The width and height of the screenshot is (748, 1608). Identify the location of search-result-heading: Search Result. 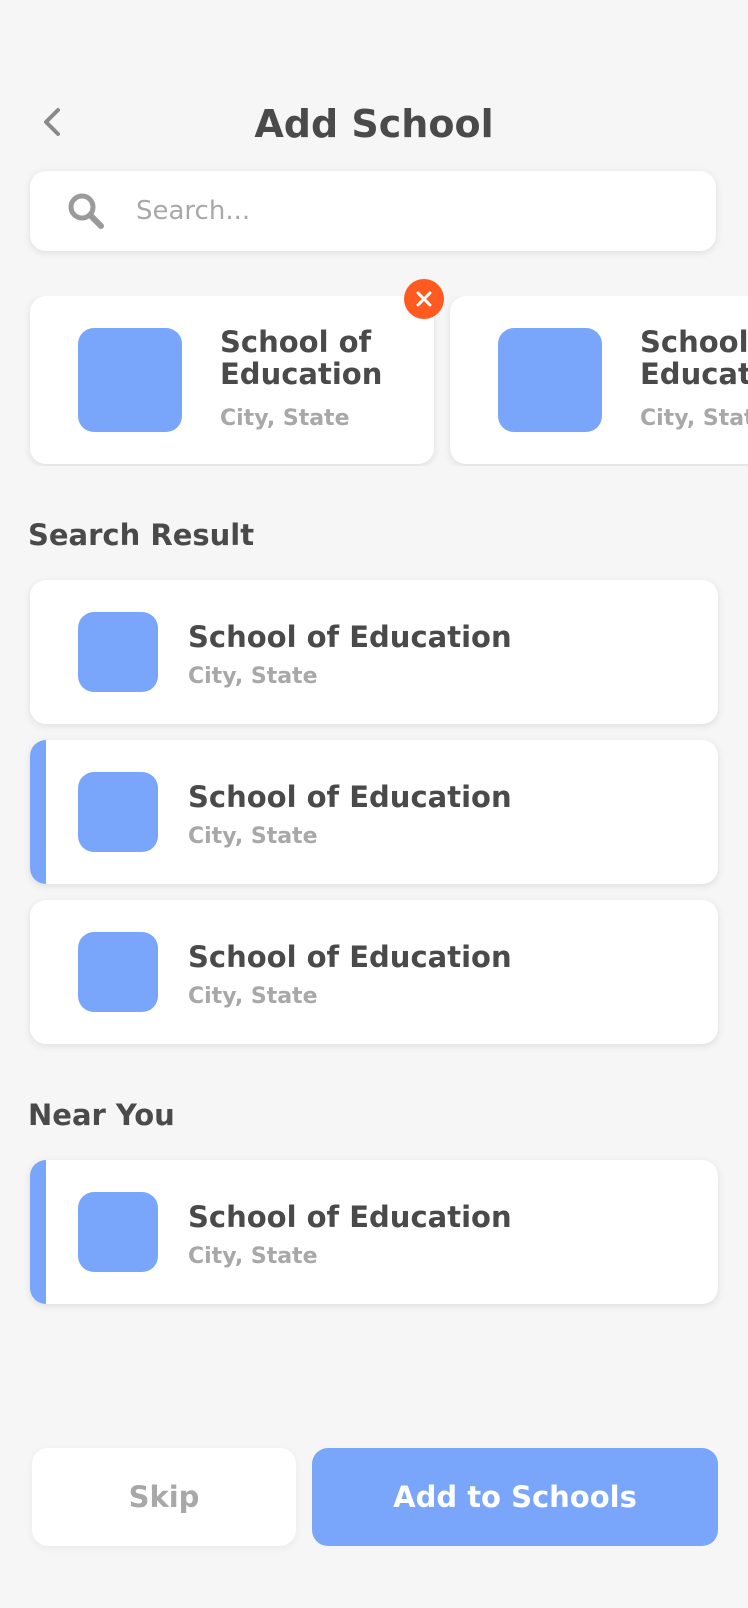
(141, 535).